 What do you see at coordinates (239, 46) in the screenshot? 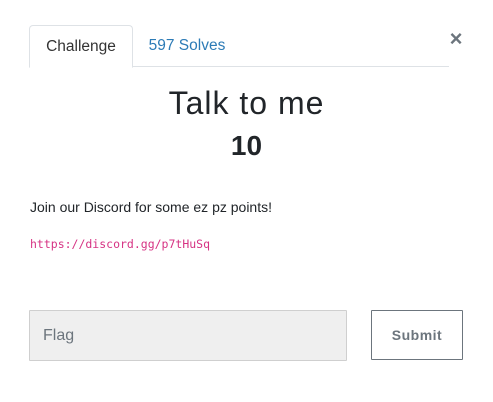
I see `tab-bar: Challenge 597 Solves` at bounding box center [239, 46].